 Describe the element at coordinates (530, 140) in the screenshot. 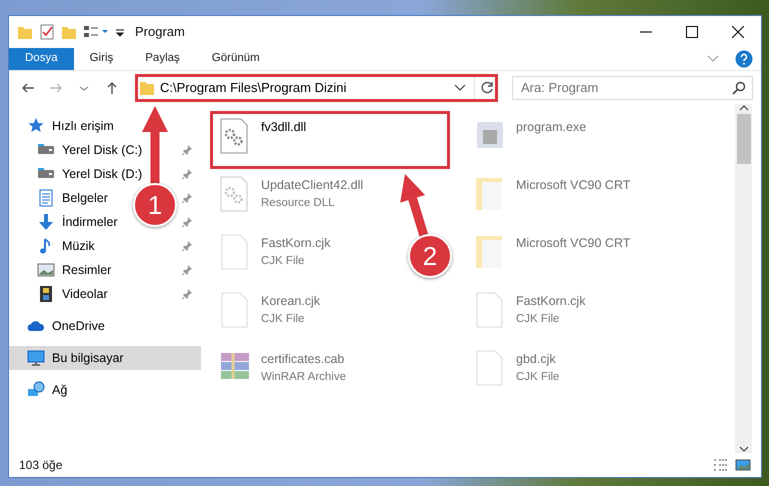

I see `file-item: program.exe` at that location.